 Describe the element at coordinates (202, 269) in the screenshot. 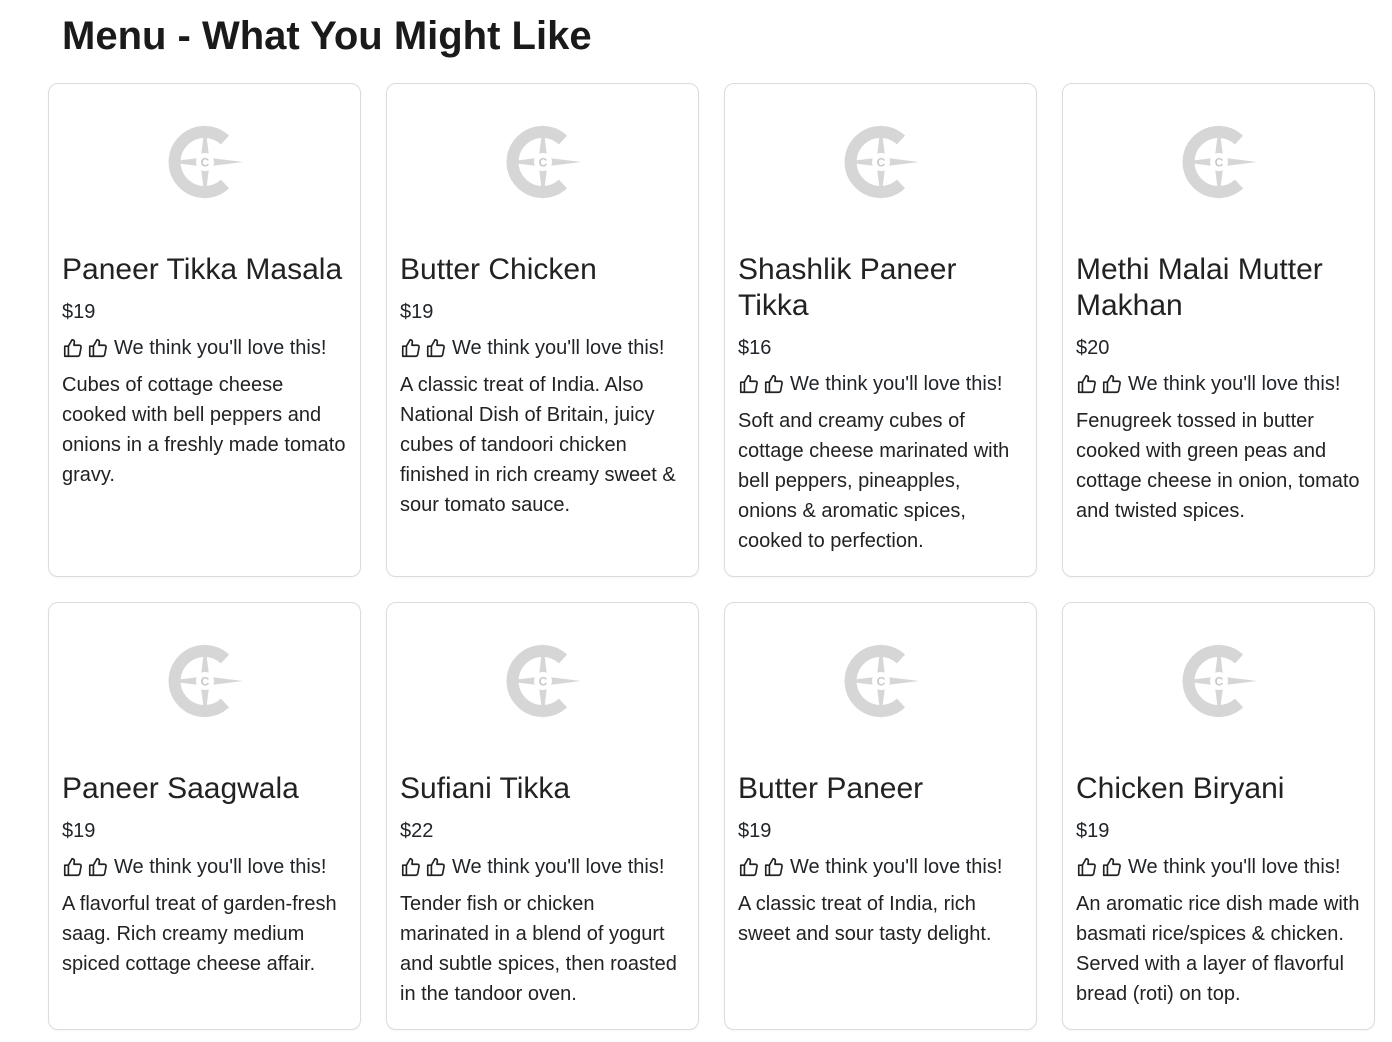

I see `dish-name: Paneer Tikka Masala` at that location.